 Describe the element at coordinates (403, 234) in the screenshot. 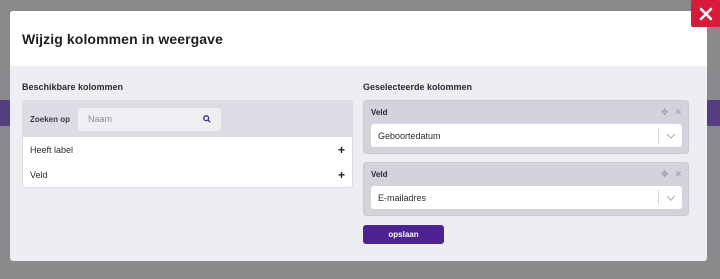

I see `save-button: opslaan` at that location.